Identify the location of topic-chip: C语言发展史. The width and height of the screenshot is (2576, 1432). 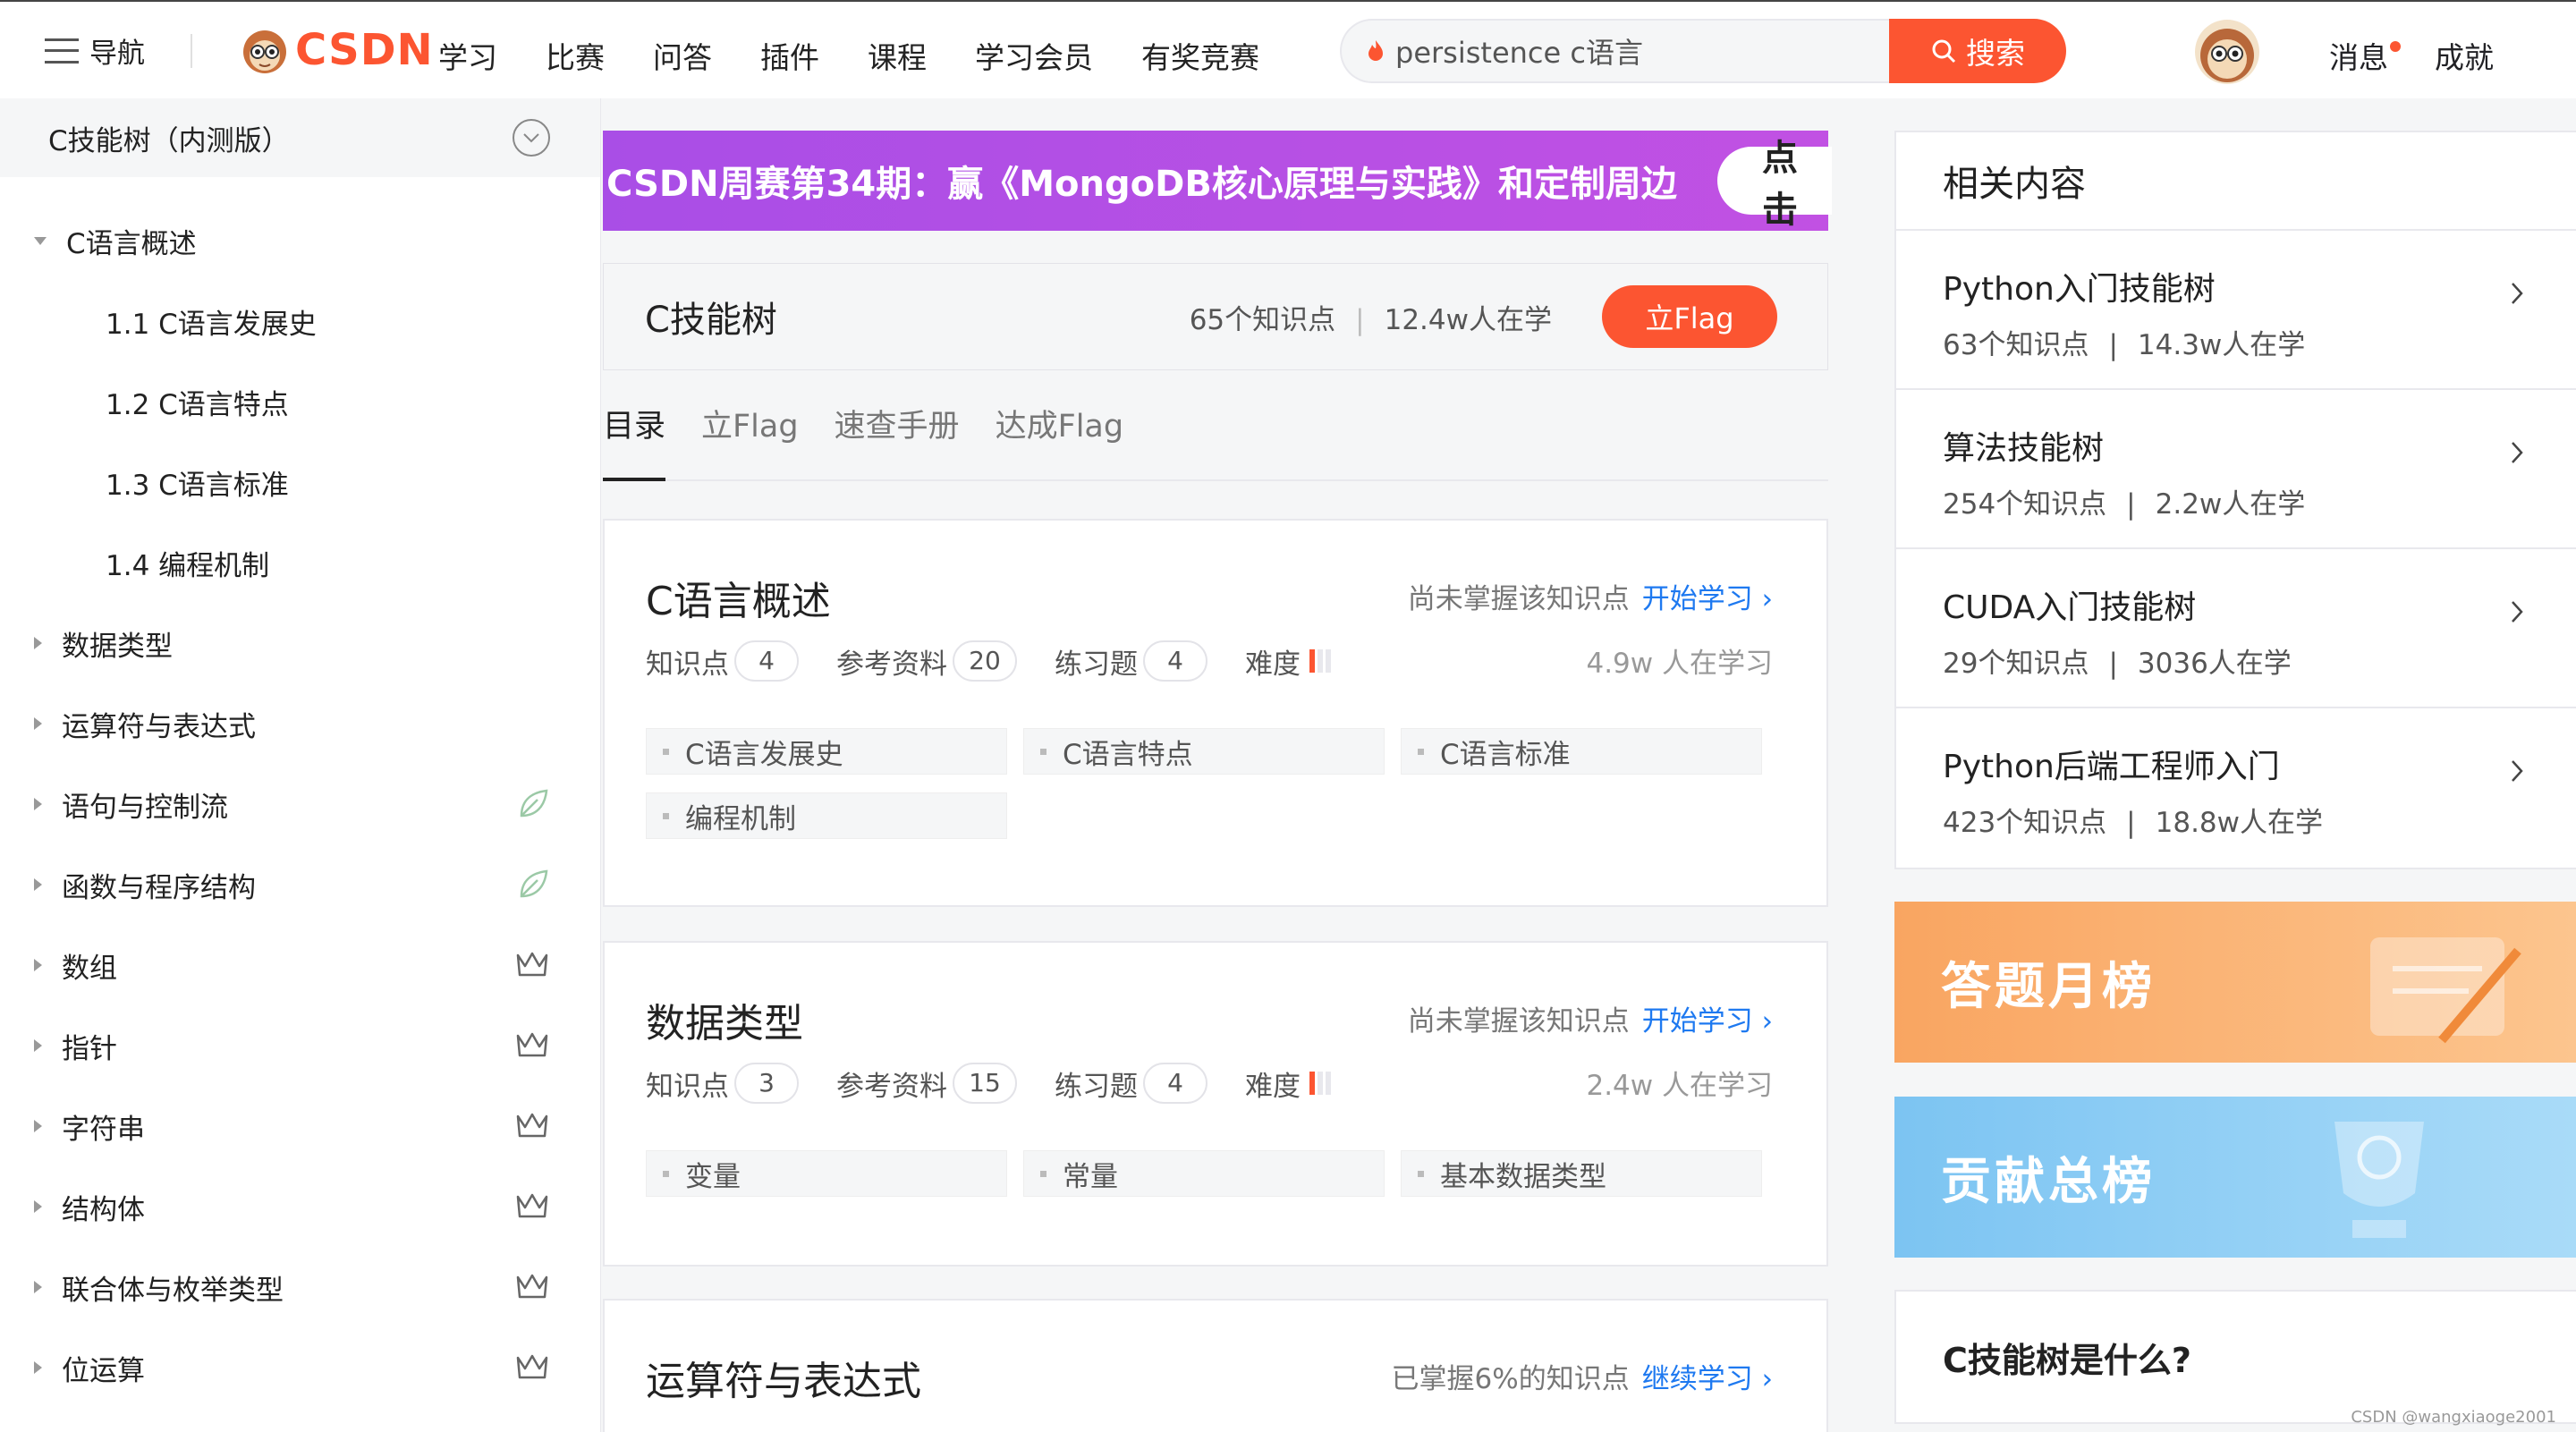
(826, 751).